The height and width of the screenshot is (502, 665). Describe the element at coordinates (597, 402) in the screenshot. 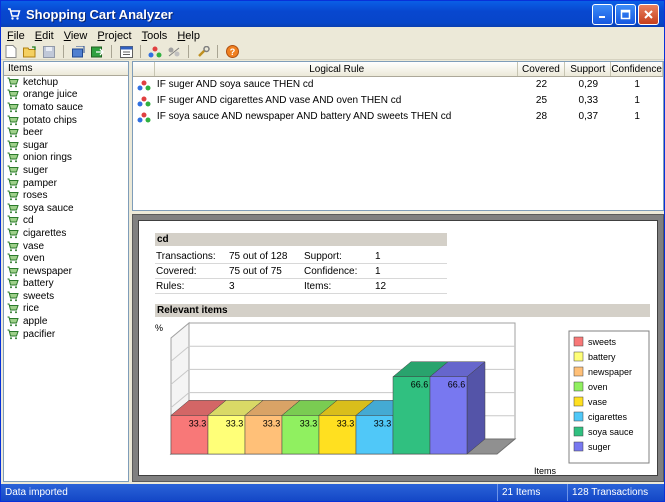

I see `legend-label: vase` at that location.